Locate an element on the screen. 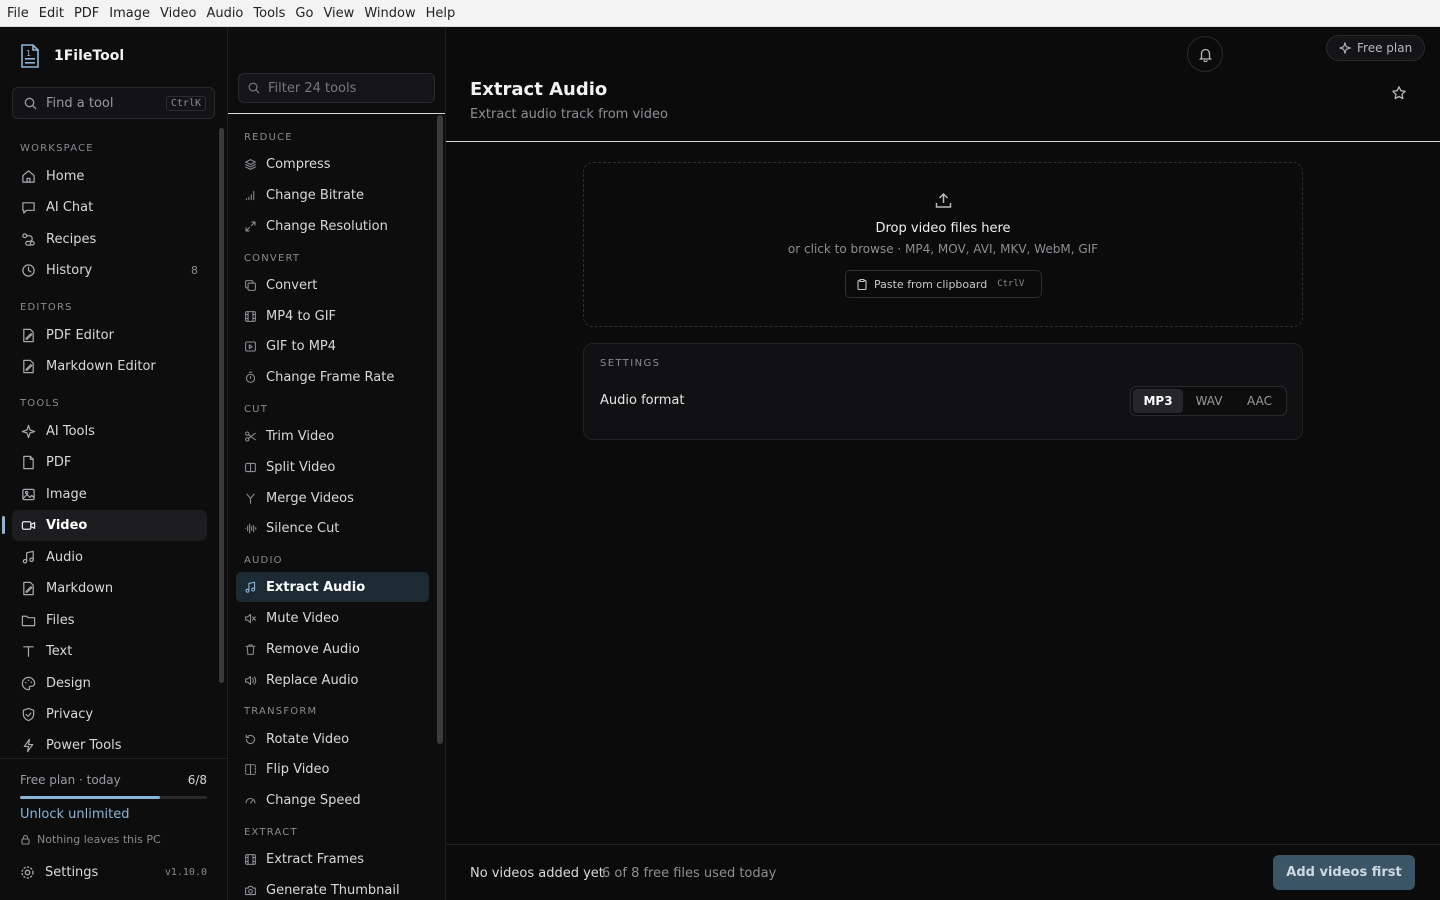 Image resolution: width=1440 pixels, height=900 pixels. palette-icon is located at coordinates (28, 683).